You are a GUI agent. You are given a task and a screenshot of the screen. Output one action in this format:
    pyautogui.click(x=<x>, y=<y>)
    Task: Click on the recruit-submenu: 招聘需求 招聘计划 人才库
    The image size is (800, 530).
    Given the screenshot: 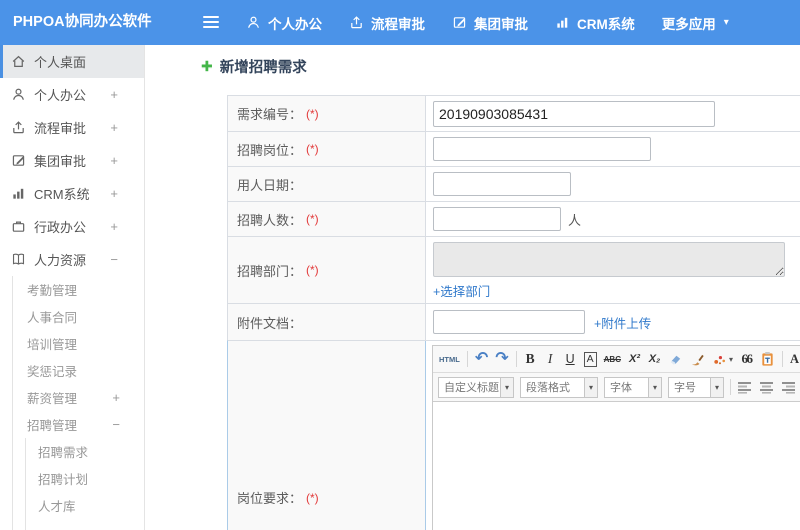 What is the action you would take?
    pyautogui.click(x=84, y=484)
    